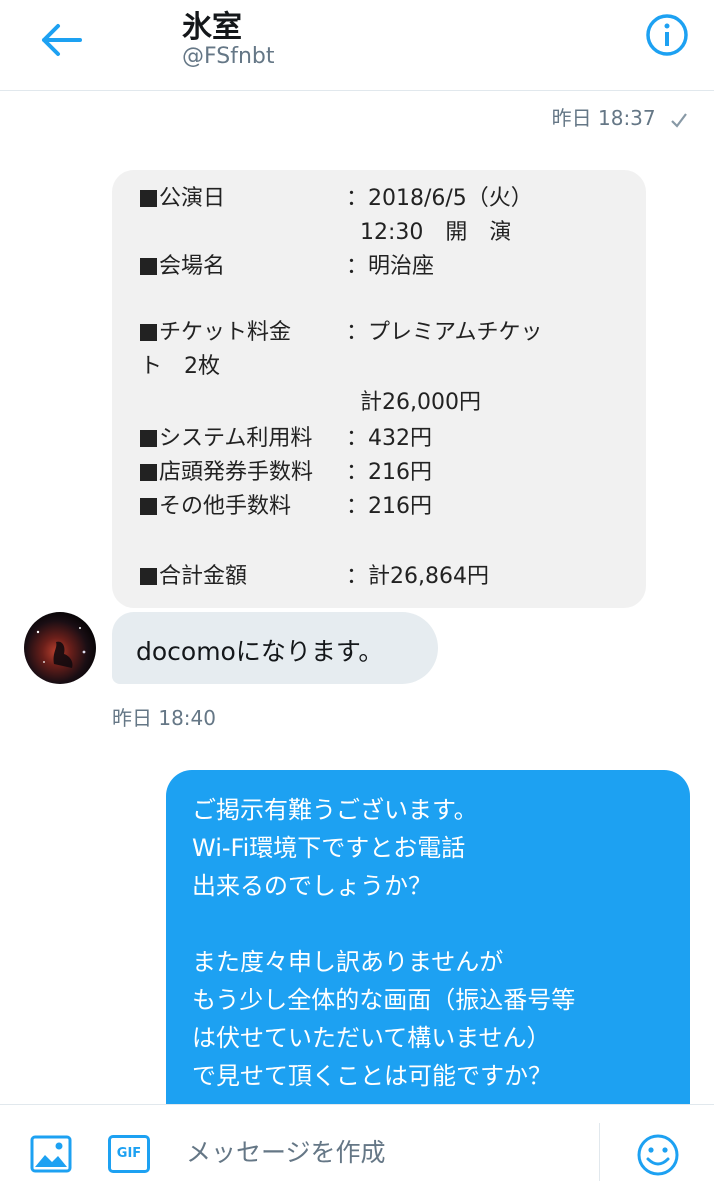 Image resolution: width=714 pixels, height=1201 pixels. Describe the element at coordinates (371, 1038) in the screenshot. I see `sent-message-line: は伏せていただいて構いません）` at that location.